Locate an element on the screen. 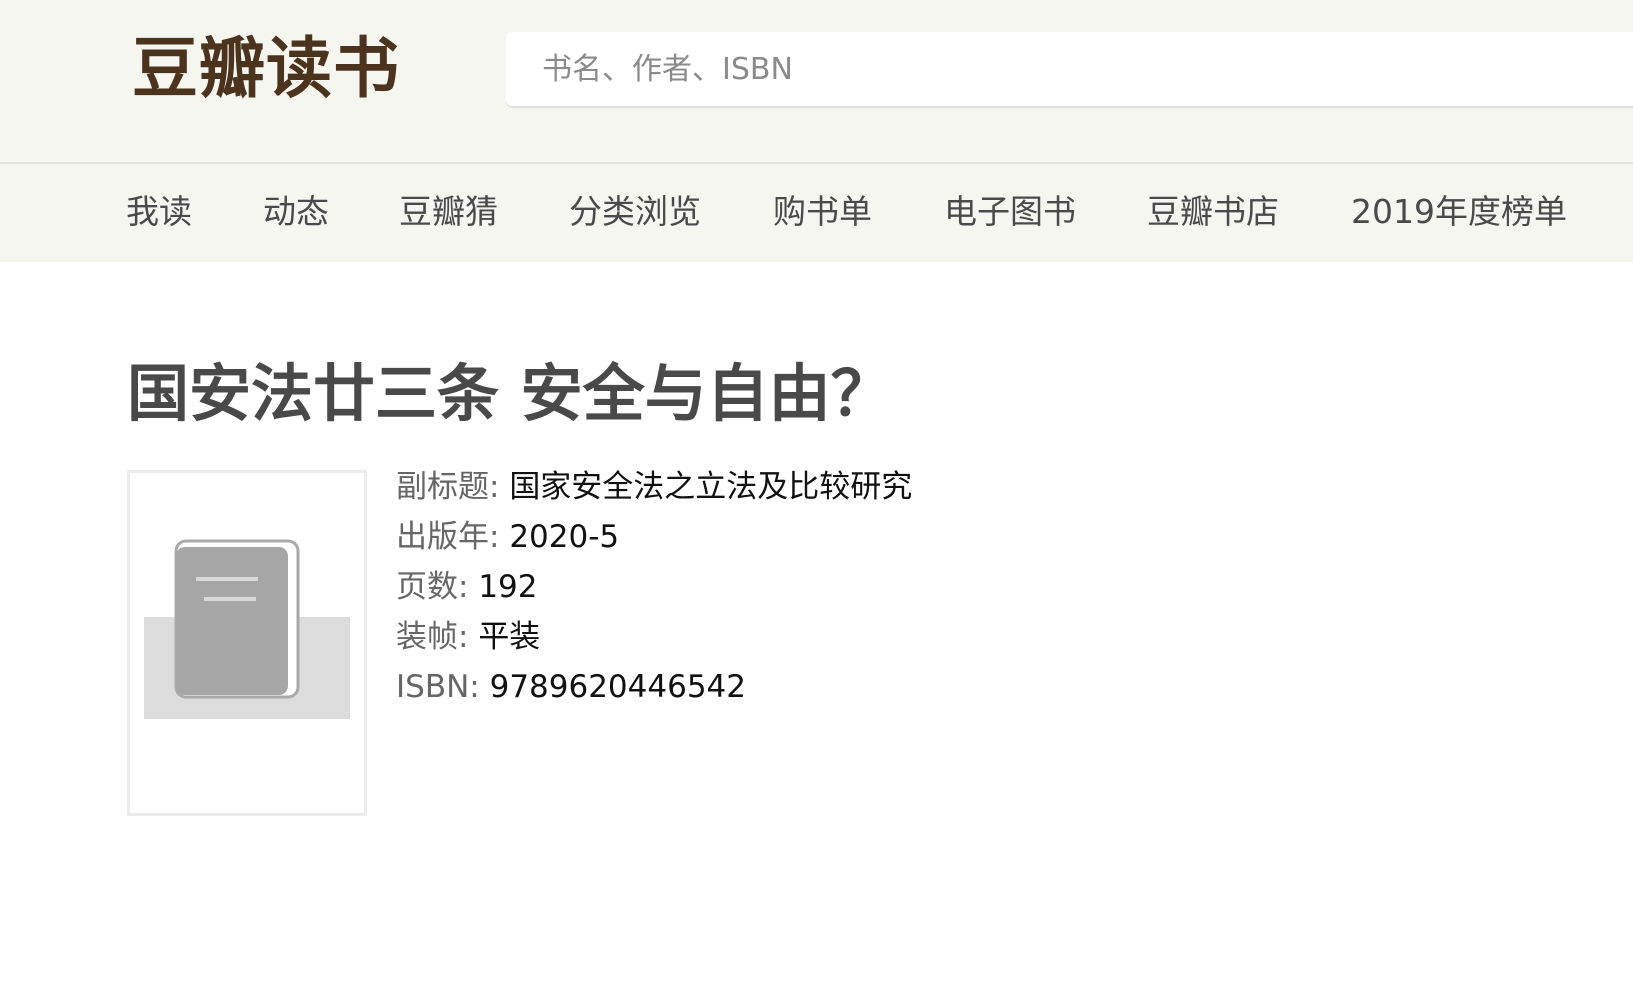 The width and height of the screenshot is (1633, 998). nav-item-annual-ranking: 2019年度榜单 is located at coordinates (1459, 212).